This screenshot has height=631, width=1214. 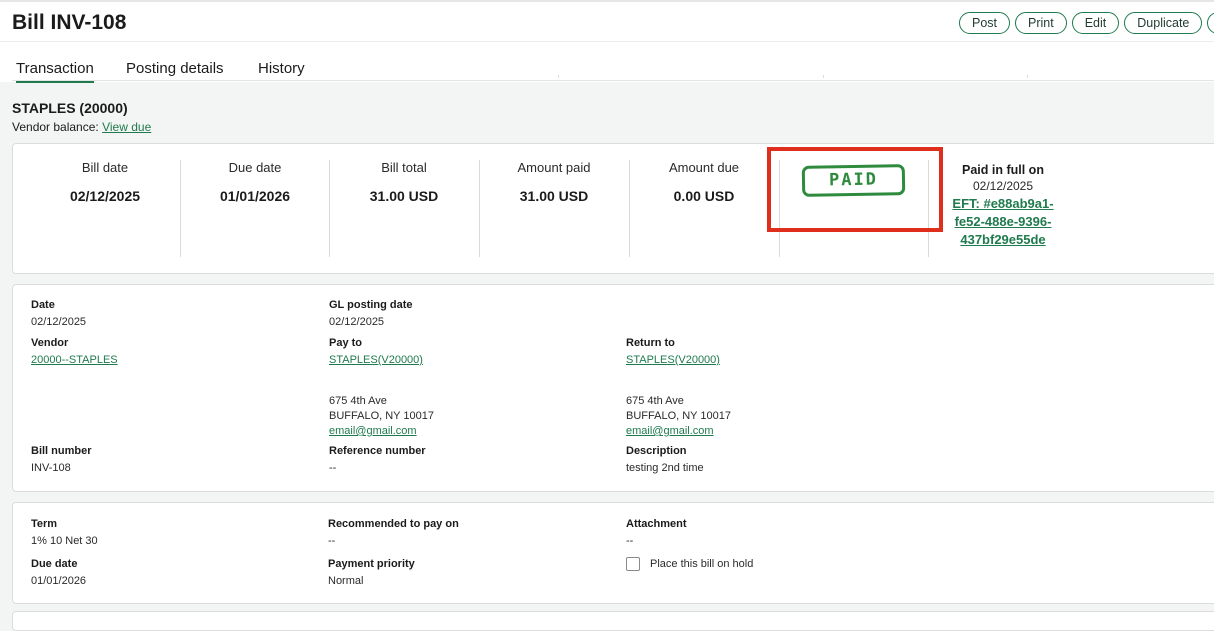 I want to click on pay-to-email-link: email@gmail.com, so click(x=373, y=431).